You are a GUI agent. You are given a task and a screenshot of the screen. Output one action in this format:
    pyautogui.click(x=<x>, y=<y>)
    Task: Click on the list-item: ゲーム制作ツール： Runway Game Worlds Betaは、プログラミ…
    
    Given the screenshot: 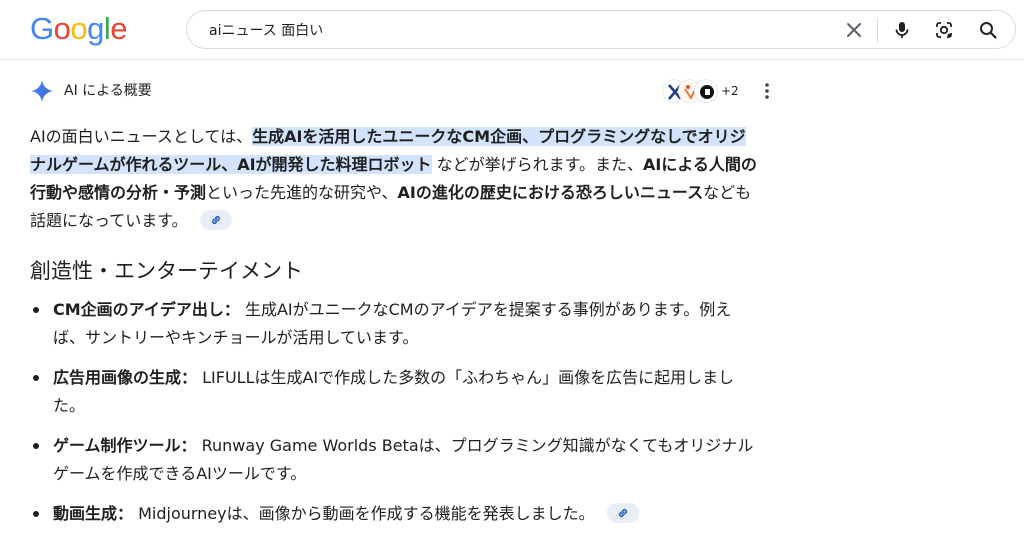 What is the action you would take?
    pyautogui.click(x=393, y=460)
    